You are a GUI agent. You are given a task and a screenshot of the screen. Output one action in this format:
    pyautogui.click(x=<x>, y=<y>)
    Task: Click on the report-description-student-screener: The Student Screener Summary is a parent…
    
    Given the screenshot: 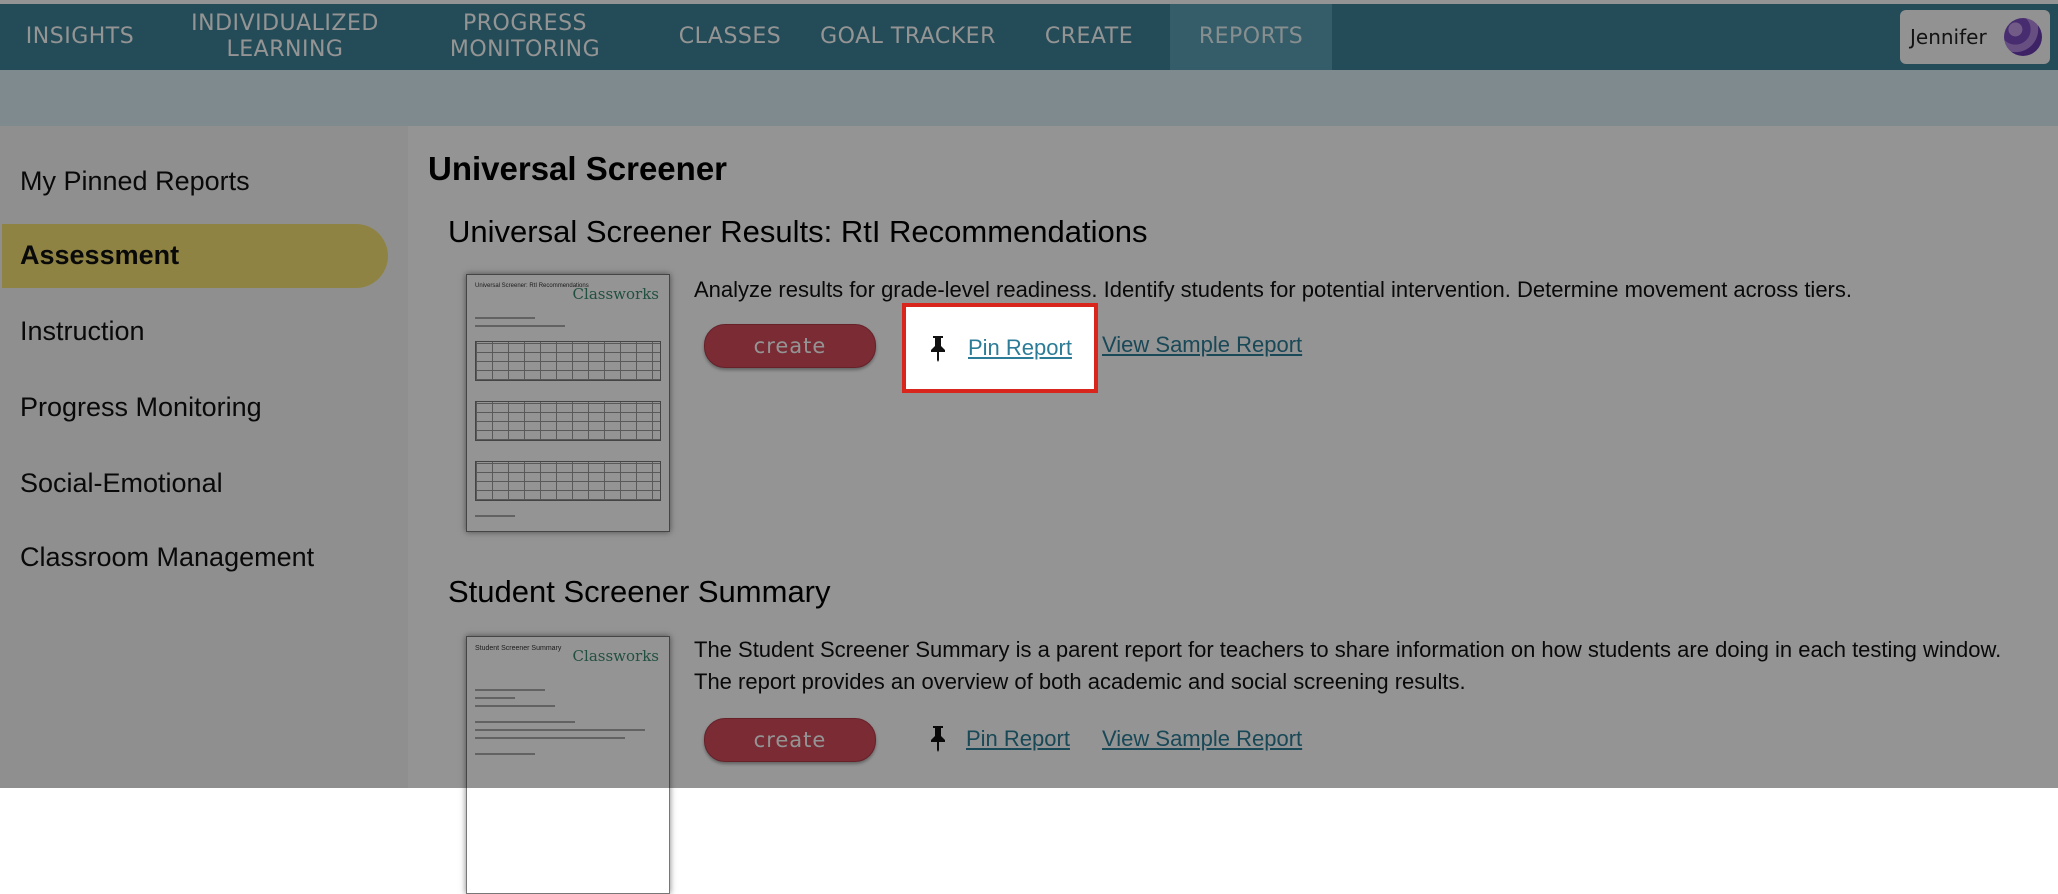 What is the action you would take?
    pyautogui.click(x=1348, y=665)
    